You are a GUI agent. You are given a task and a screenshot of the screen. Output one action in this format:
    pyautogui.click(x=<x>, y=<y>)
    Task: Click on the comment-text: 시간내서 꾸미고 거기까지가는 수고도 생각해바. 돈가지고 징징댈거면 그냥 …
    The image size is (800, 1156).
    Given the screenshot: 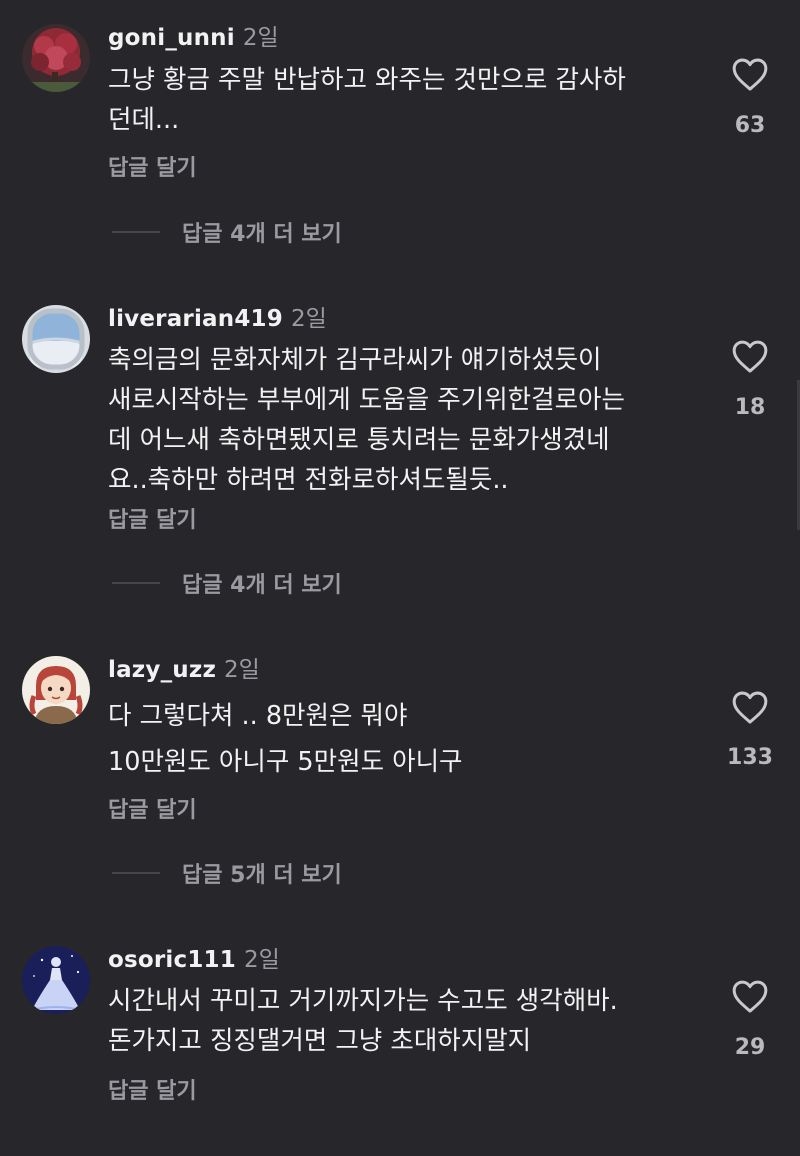 What is the action you would take?
    pyautogui.click(x=403, y=1021)
    